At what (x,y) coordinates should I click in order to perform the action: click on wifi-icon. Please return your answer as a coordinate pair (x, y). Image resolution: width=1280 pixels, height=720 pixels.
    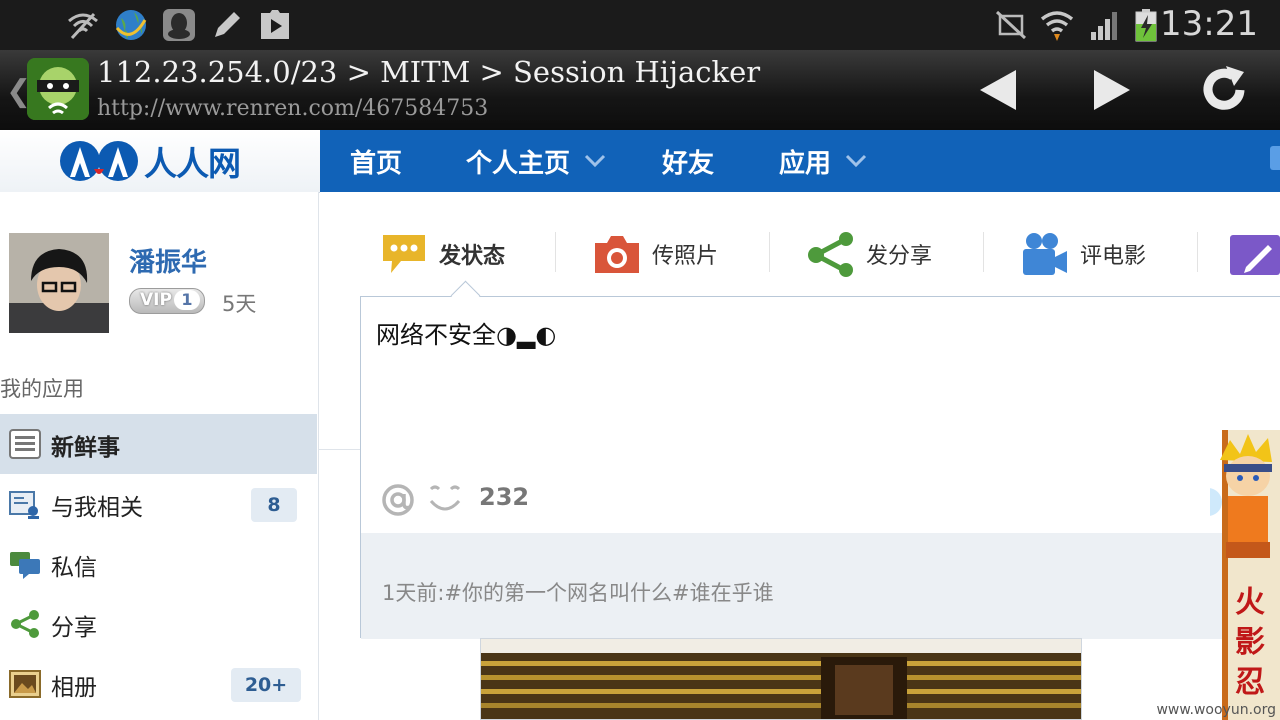
    Looking at the image, I should click on (1057, 26).